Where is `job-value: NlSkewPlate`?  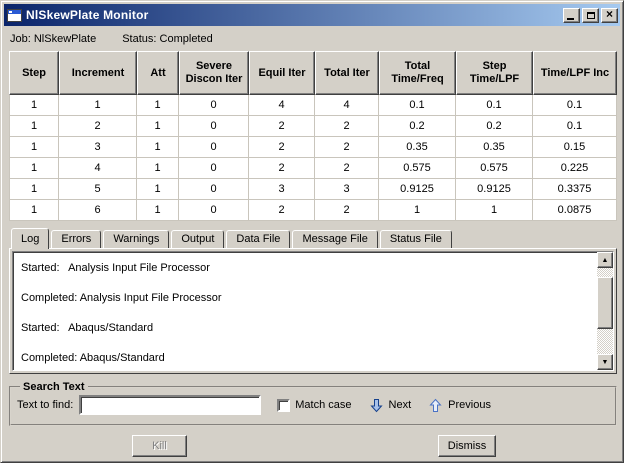
job-value: NlSkewPlate is located at coordinates (65, 39).